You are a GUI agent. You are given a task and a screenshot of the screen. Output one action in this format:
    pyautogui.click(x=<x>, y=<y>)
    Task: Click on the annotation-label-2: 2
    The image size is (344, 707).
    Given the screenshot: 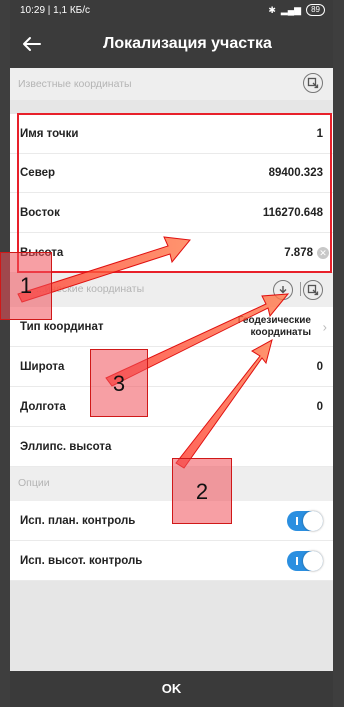 What is the action you would take?
    pyautogui.click(x=202, y=491)
    